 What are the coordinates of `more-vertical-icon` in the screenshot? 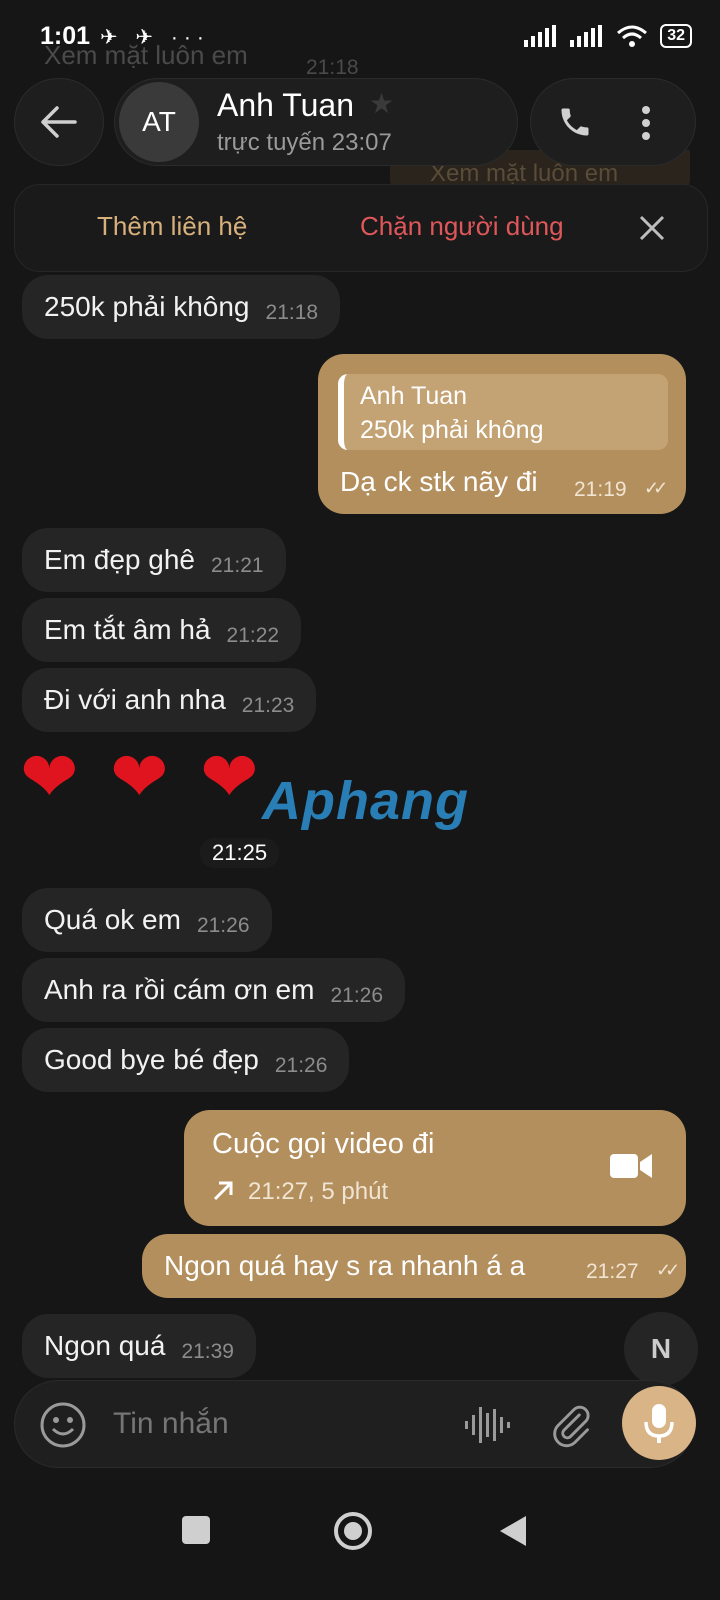 It's located at (646, 123).